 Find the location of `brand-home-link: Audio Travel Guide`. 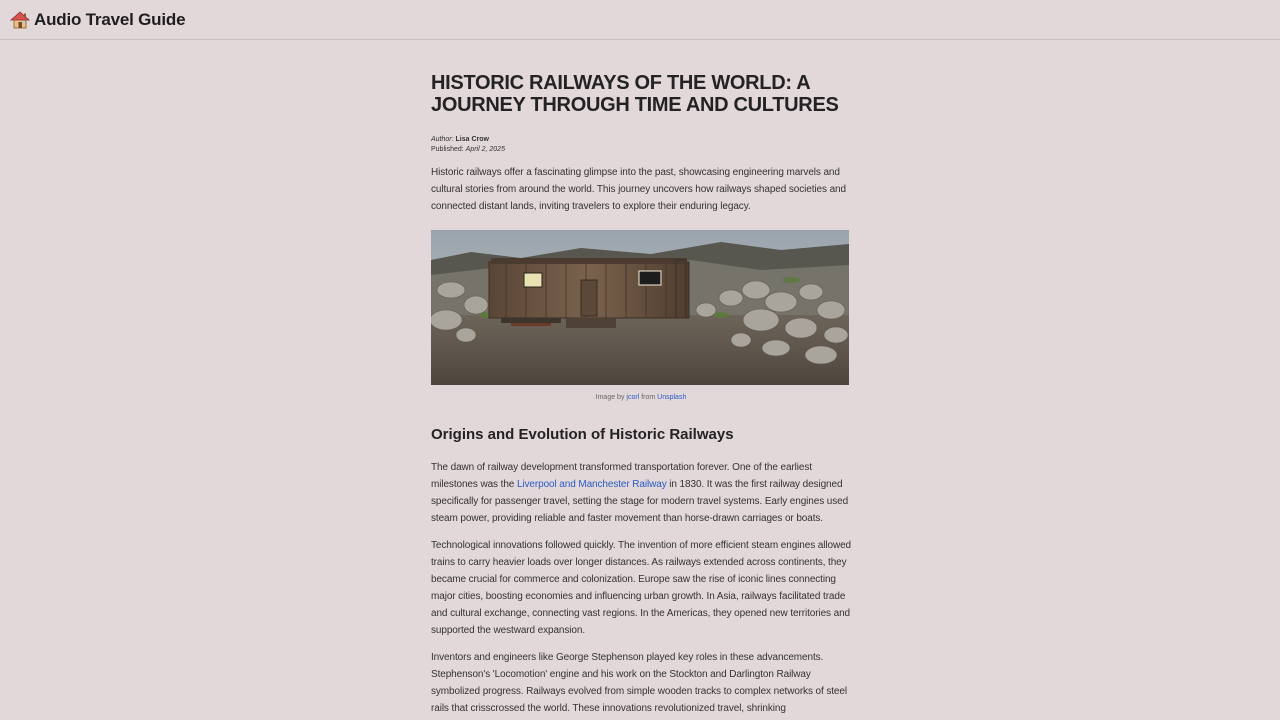

brand-home-link: Audio Travel Guide is located at coordinates (97, 19).